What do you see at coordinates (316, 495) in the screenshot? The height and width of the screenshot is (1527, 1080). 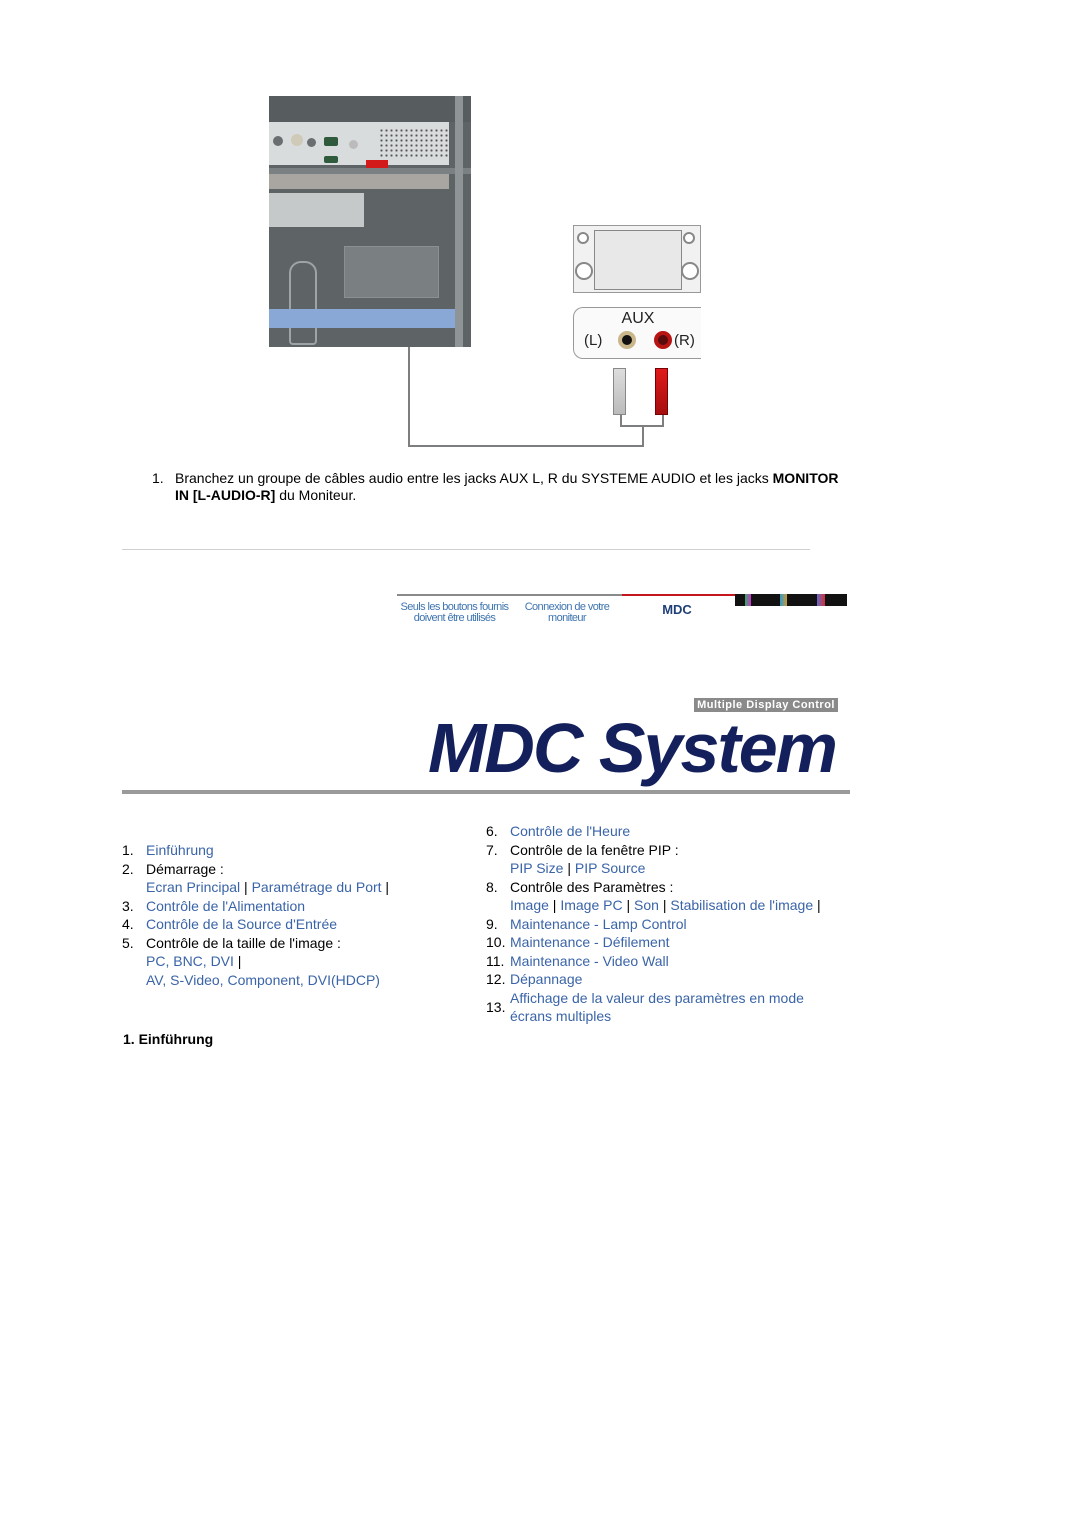 I see `instruction-text-end: du Moniteur.` at bounding box center [316, 495].